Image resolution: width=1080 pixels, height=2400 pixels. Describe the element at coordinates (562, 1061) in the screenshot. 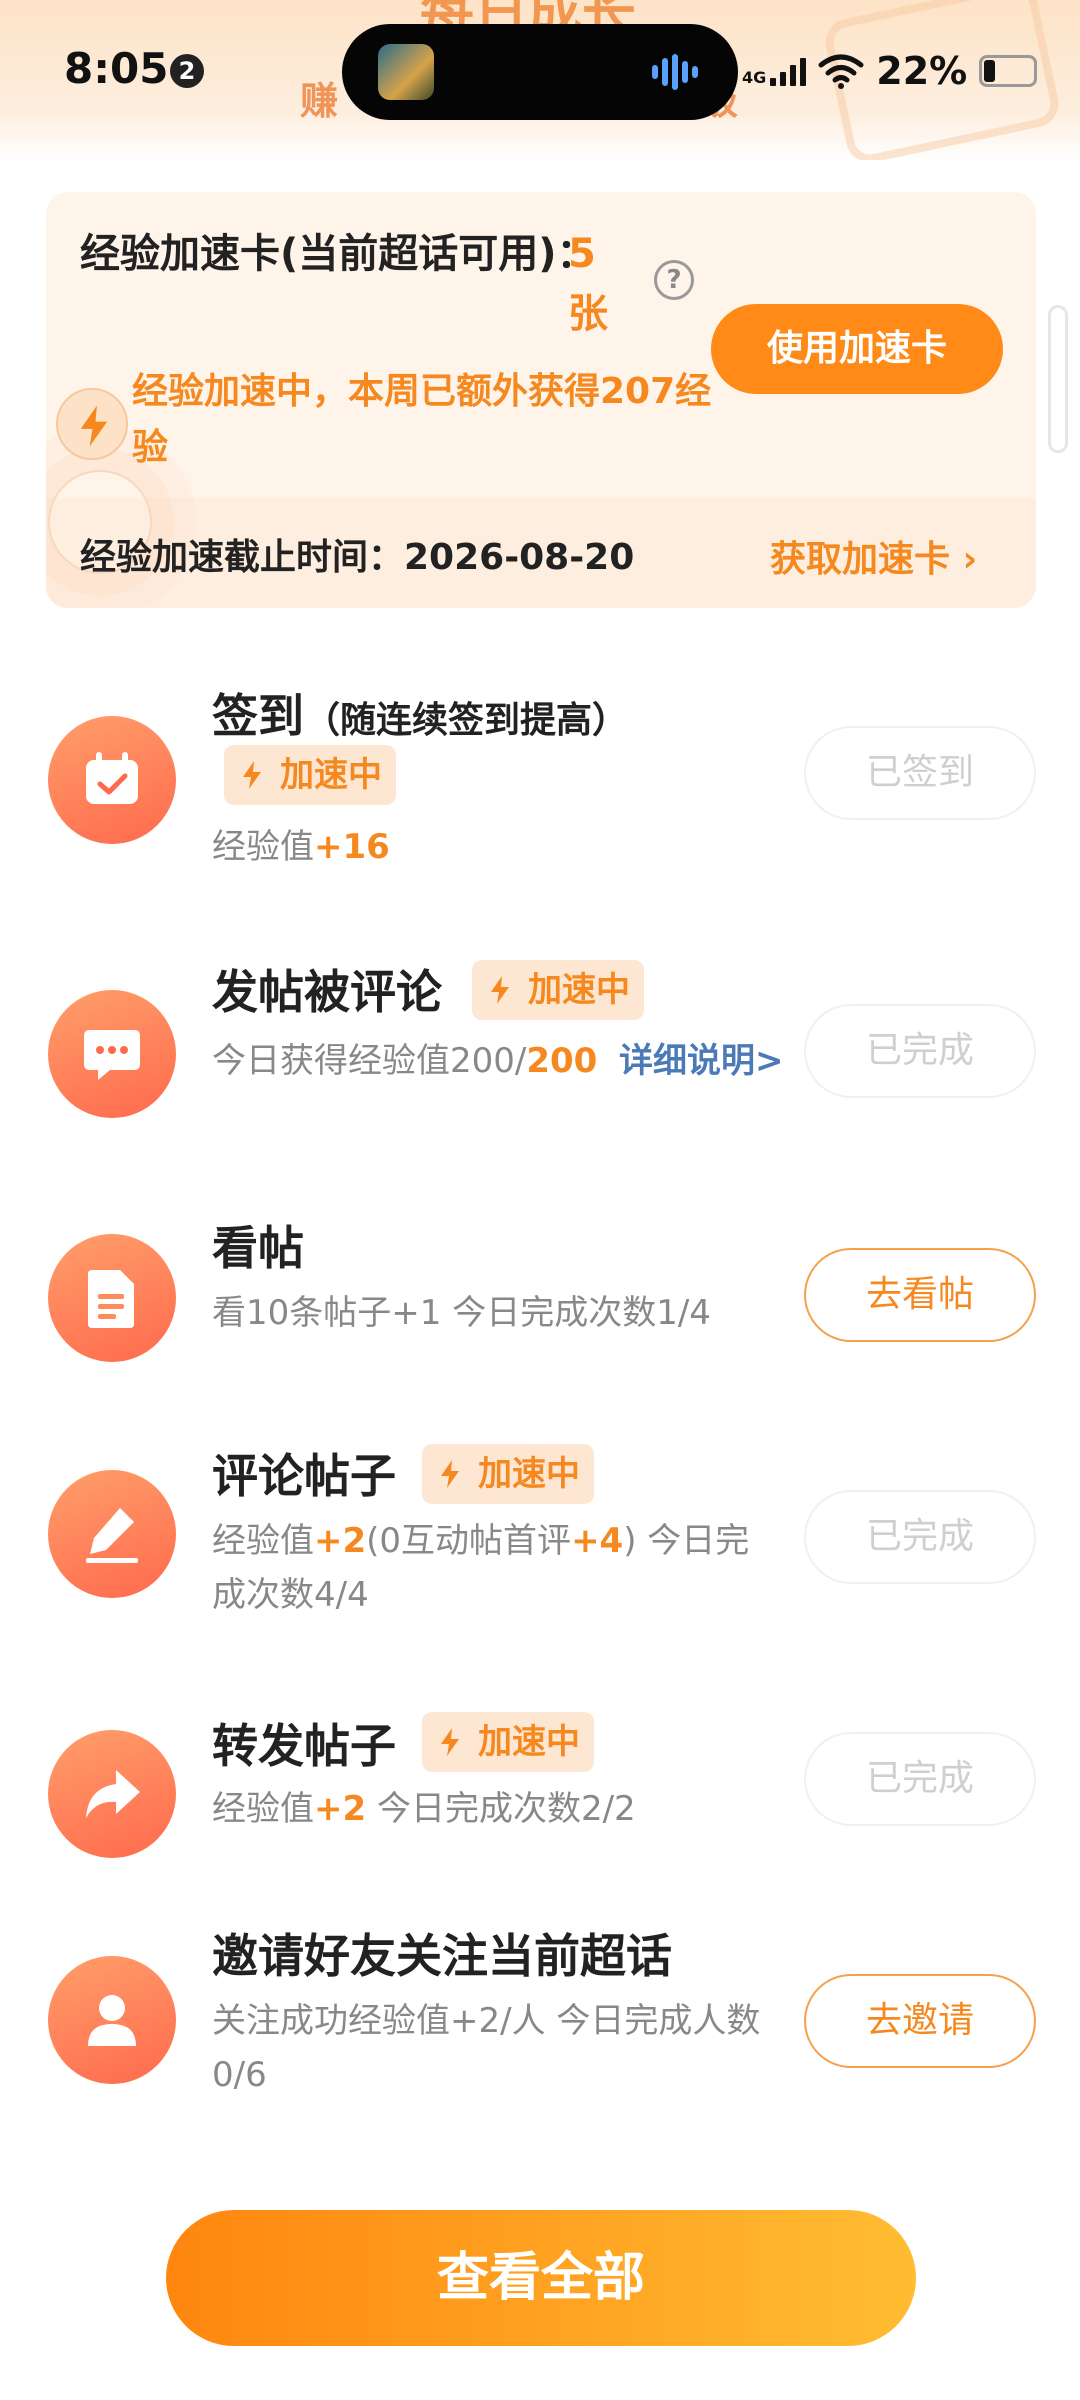

I see `task-desc-highlight: 200` at that location.